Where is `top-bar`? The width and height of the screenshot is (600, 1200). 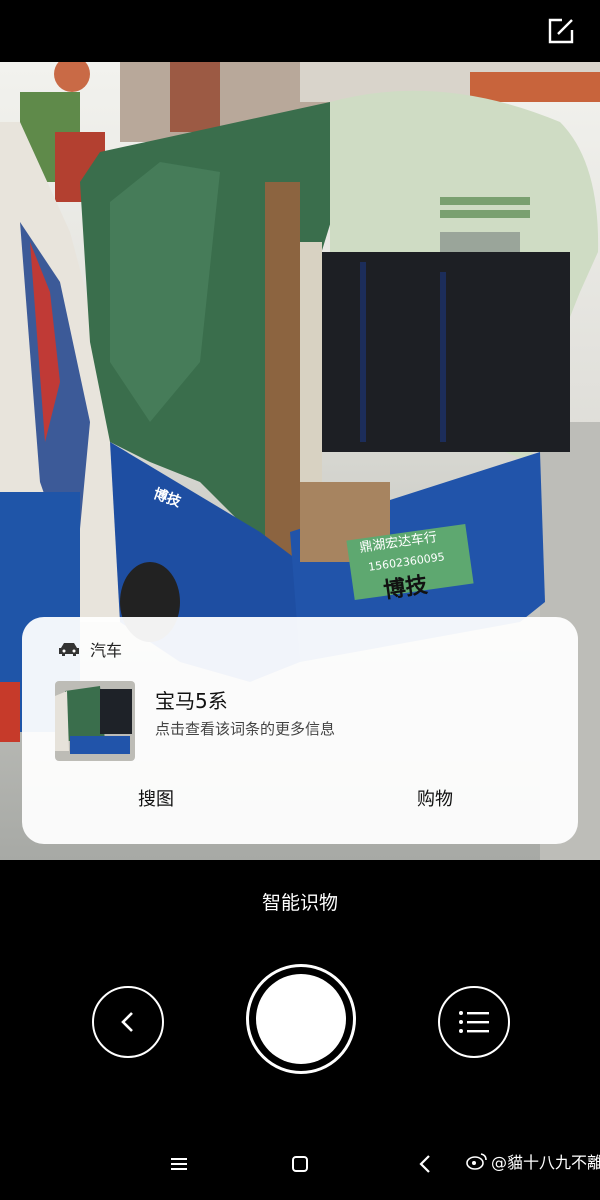
top-bar is located at coordinates (300, 31).